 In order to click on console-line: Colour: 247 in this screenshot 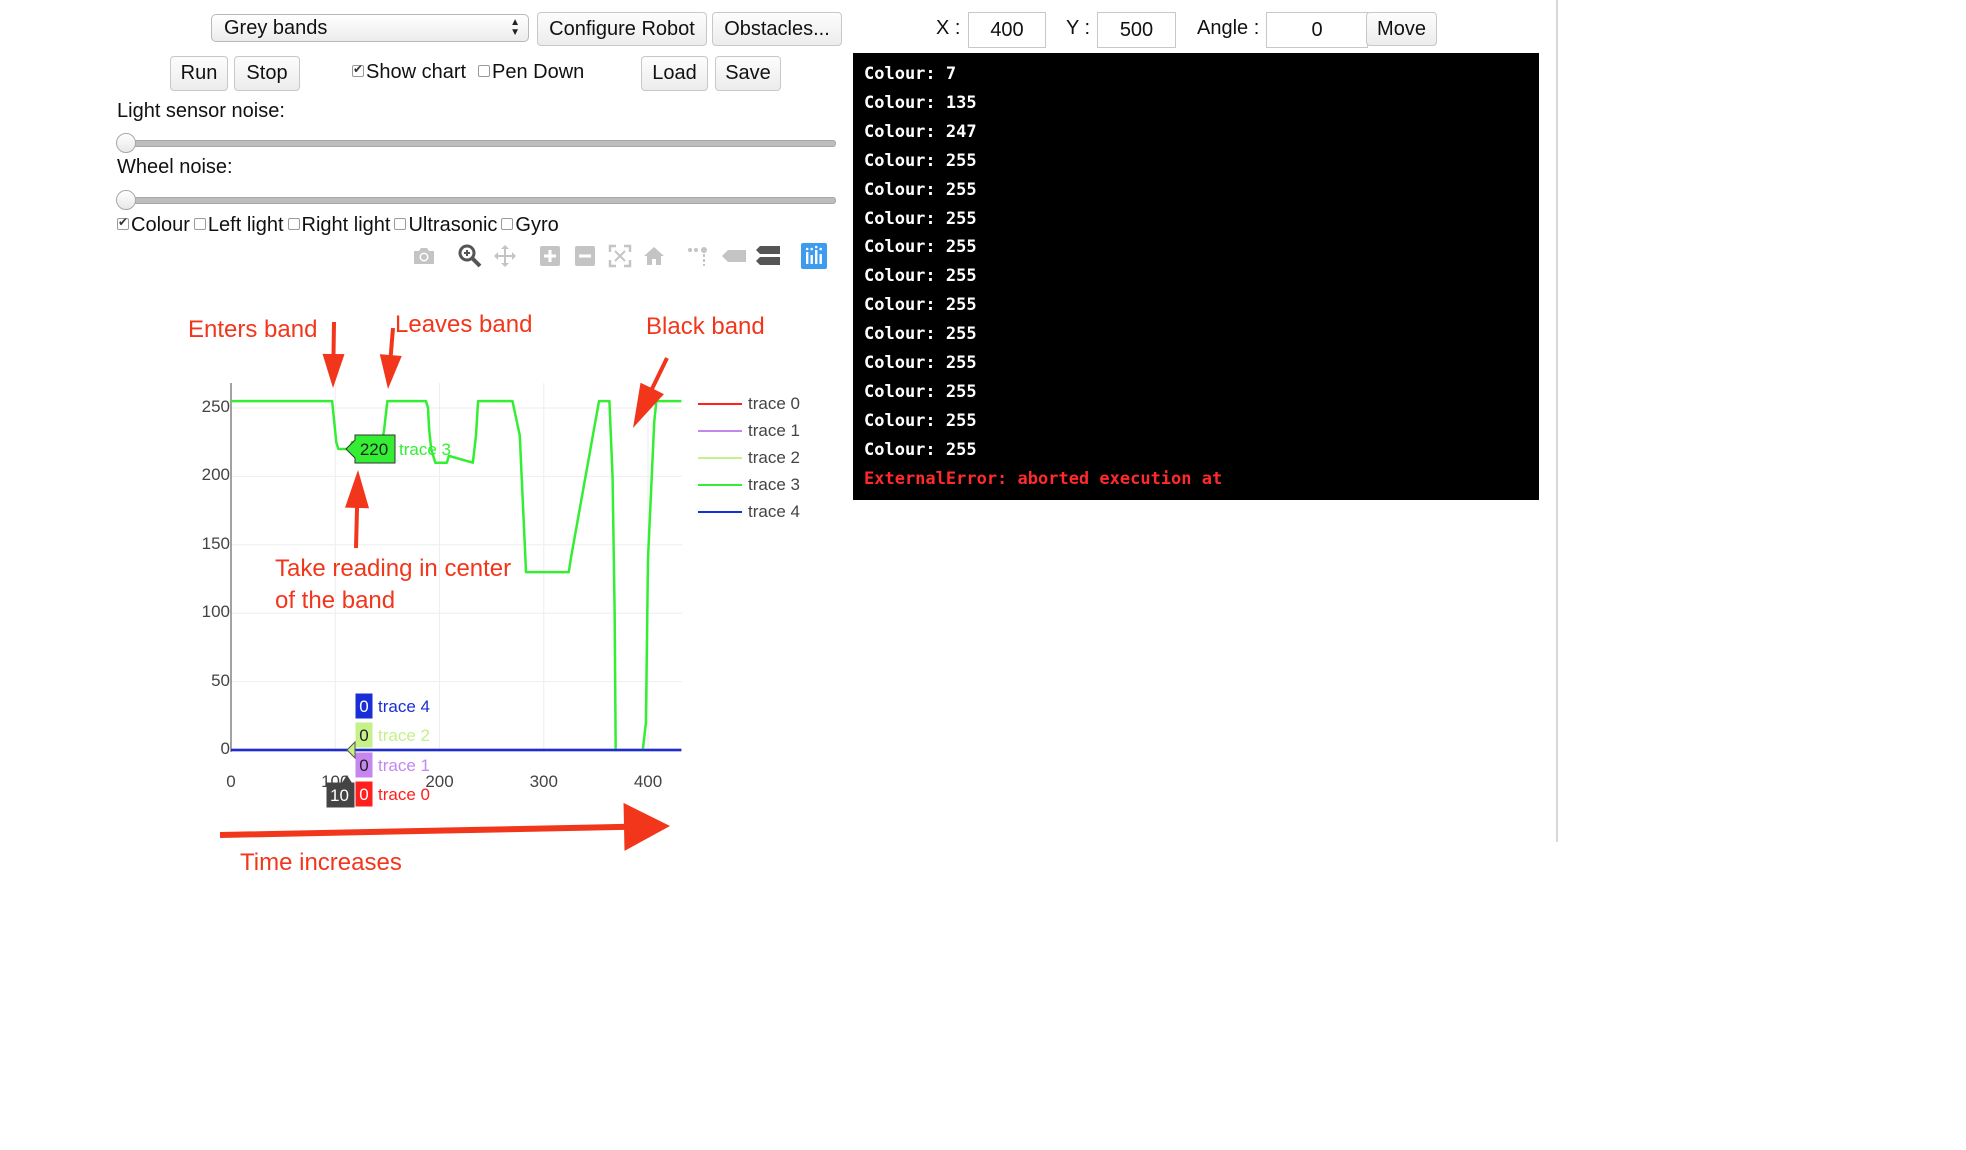, I will do `click(920, 131)`.